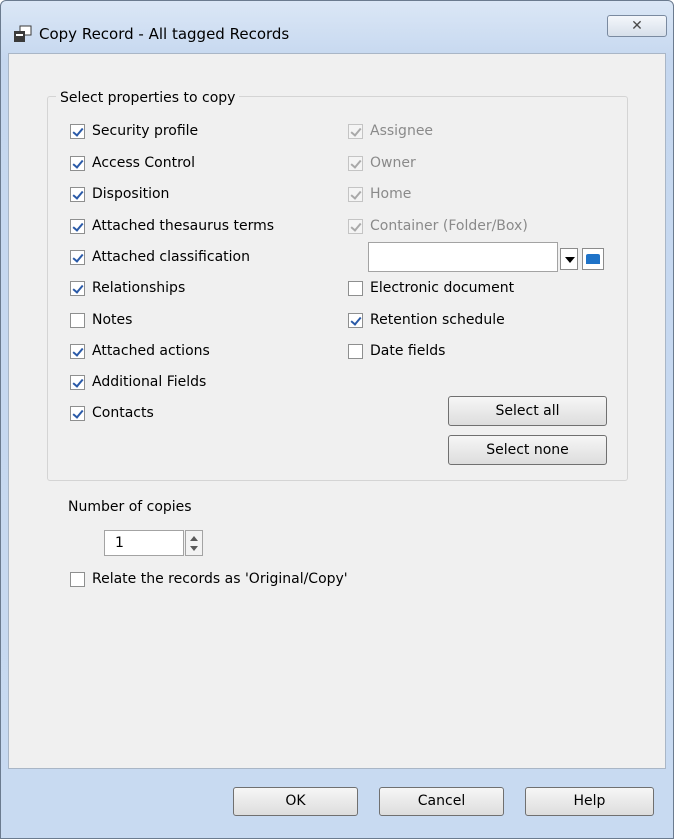 This screenshot has height=839, width=674. Describe the element at coordinates (130, 507) in the screenshot. I see `copies-label: Number of copies` at that location.